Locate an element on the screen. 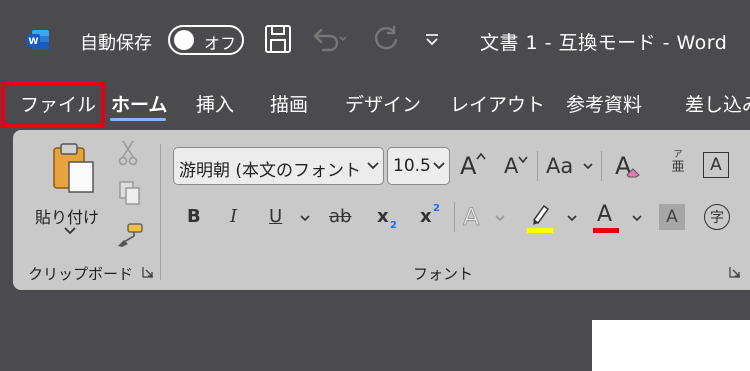 This screenshot has width=750, height=371. enclose-characters-button: 字 is located at coordinates (717, 217).